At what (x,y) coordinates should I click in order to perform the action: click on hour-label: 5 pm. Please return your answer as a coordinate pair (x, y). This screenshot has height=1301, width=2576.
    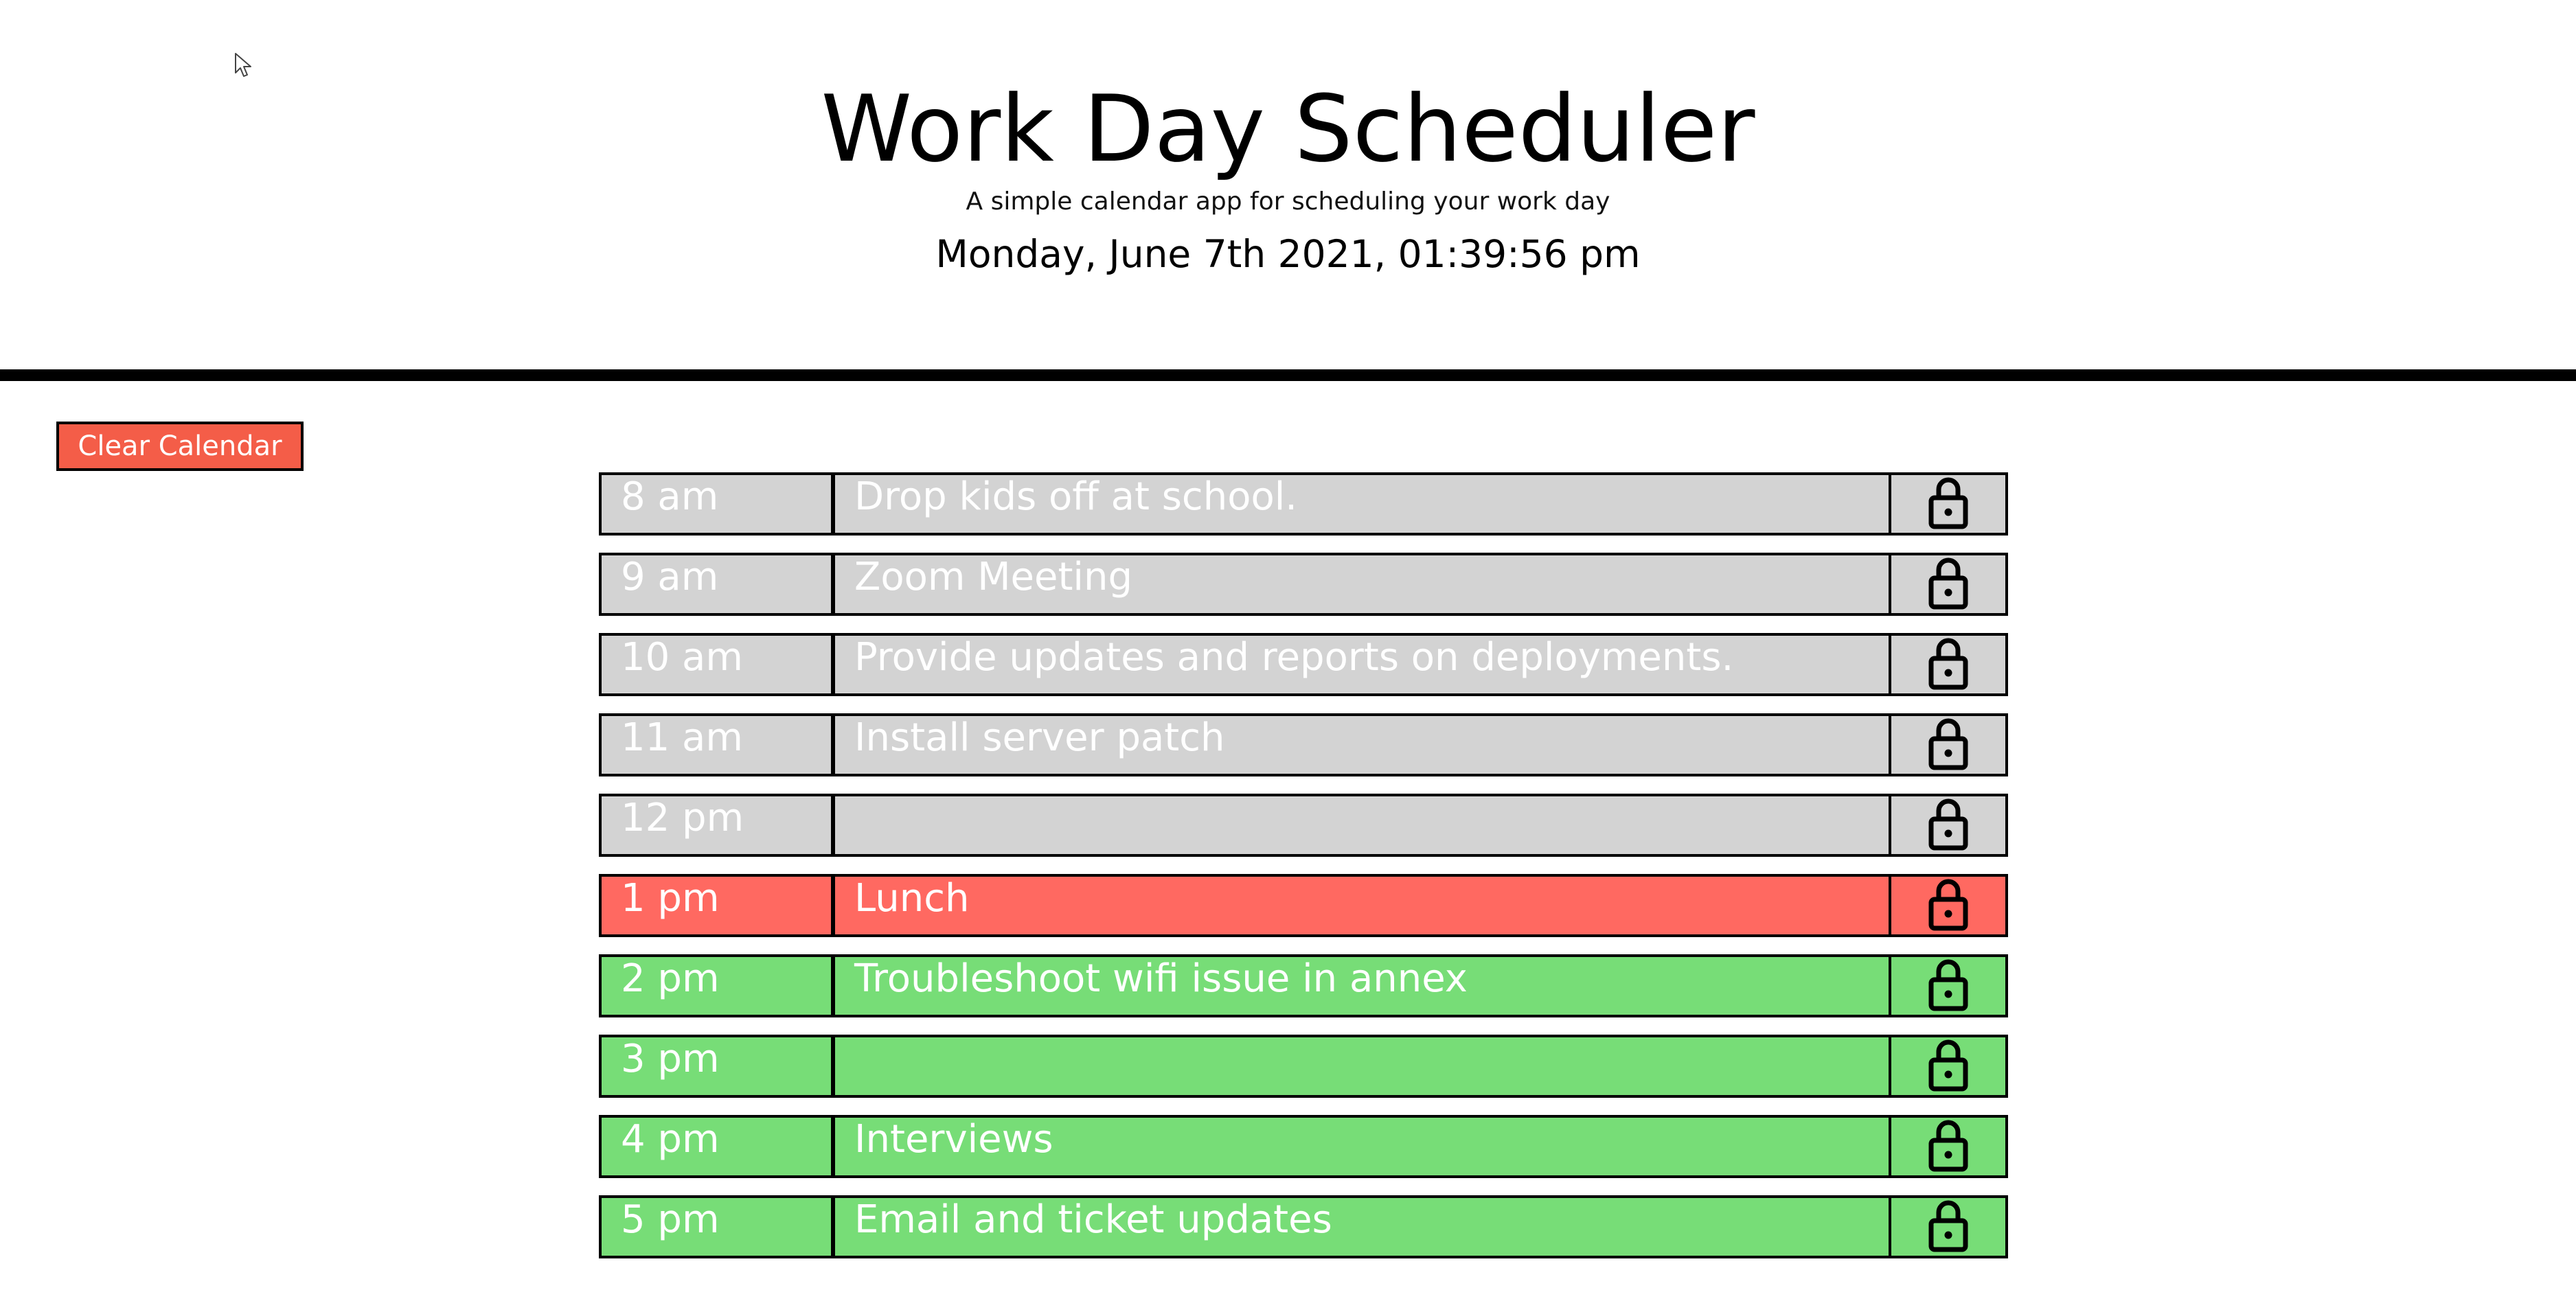
    Looking at the image, I should click on (718, 1227).